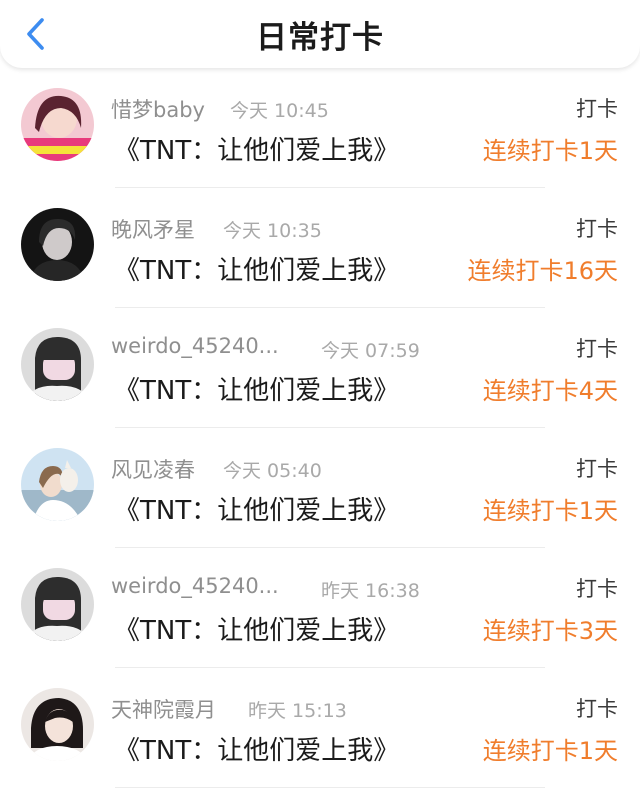 The image size is (640, 791). I want to click on streak-label: 连续打卡4天, so click(550, 391).